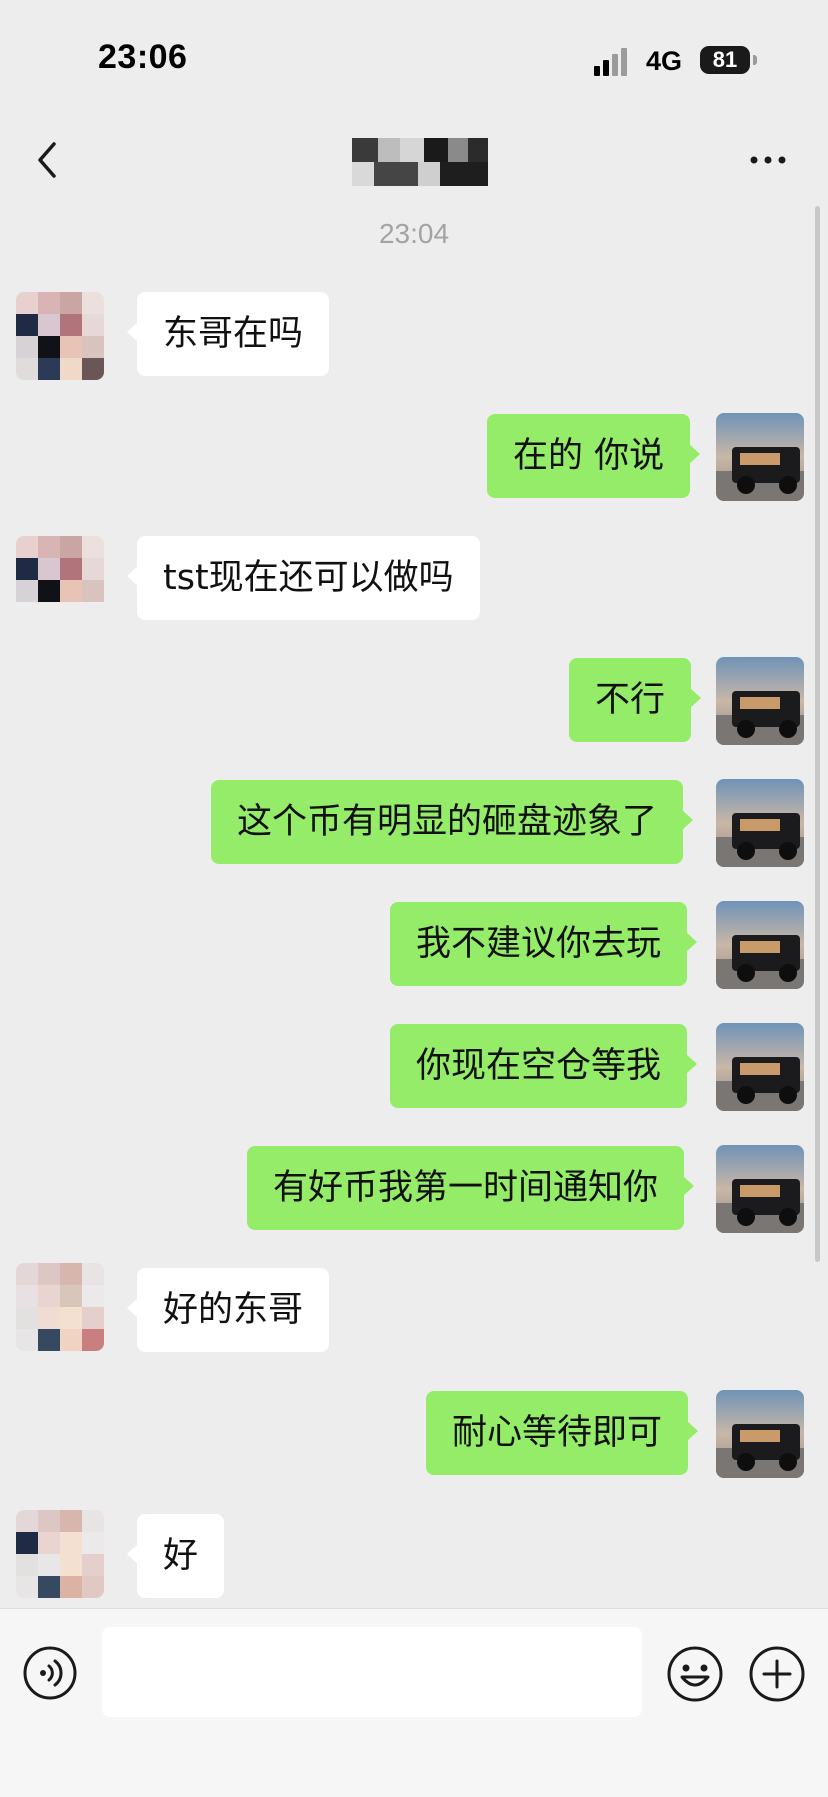 This screenshot has height=1797, width=828. Describe the element at coordinates (614, 61) in the screenshot. I see `cellular-signal-icon` at that location.